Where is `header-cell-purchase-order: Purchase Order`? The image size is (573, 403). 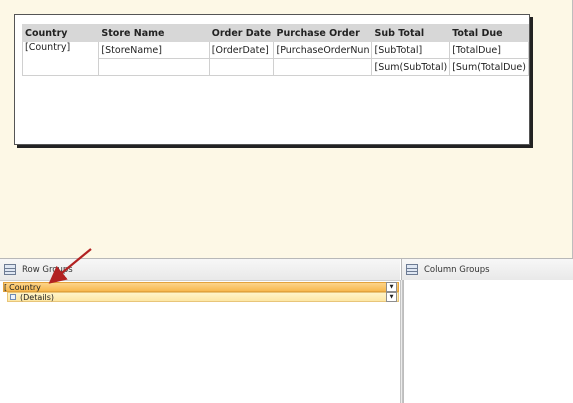 header-cell-purchase-order: Purchase Order is located at coordinates (323, 33).